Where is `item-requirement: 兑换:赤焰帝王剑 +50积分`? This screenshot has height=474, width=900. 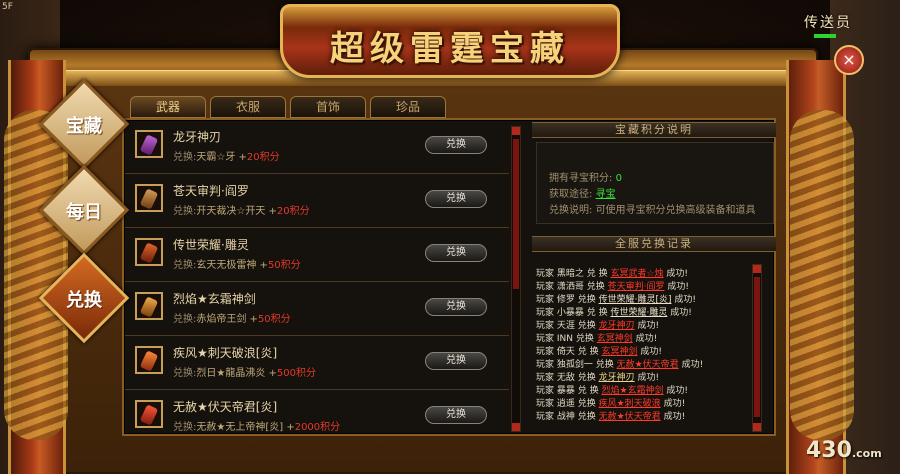
item-requirement: 兑换:赤焰帝王剑 +50积分 is located at coordinates (232, 317).